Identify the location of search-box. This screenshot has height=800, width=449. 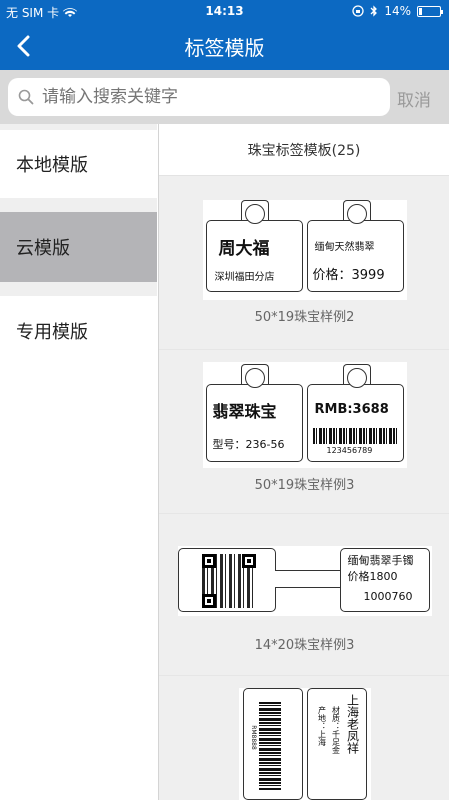
(199, 97).